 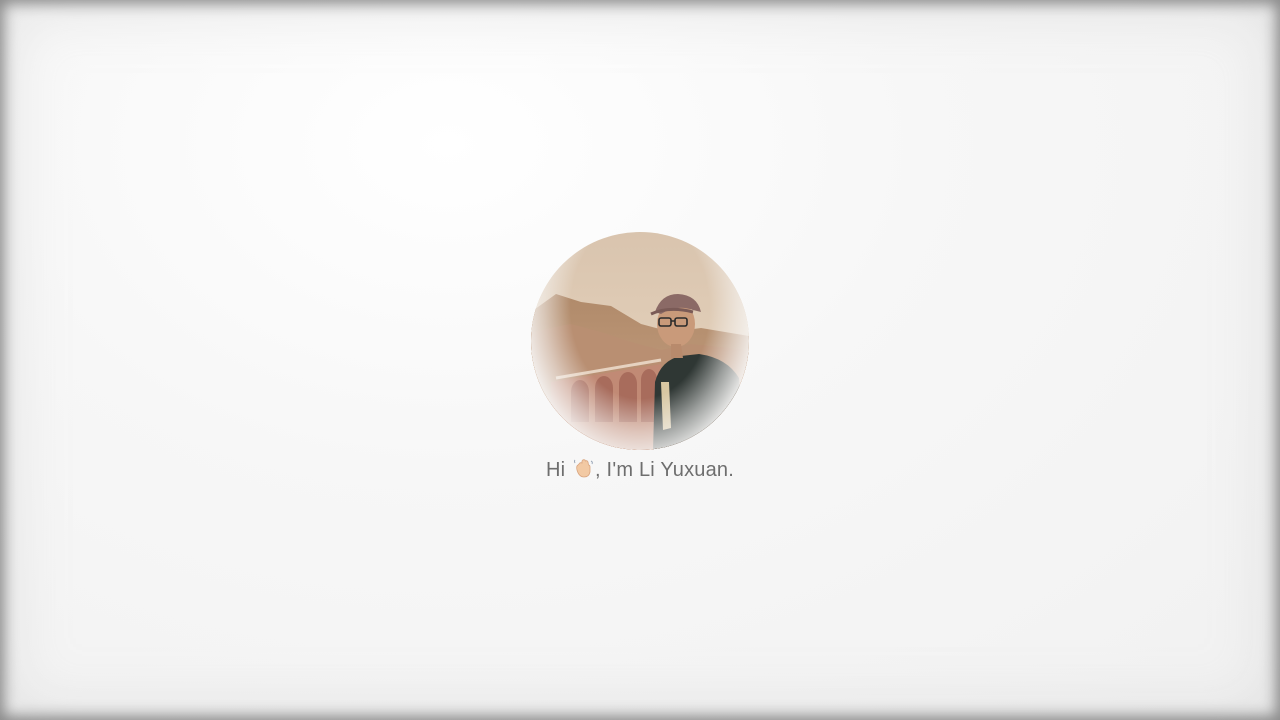 I want to click on waving-hand-icon, so click(x=583, y=468).